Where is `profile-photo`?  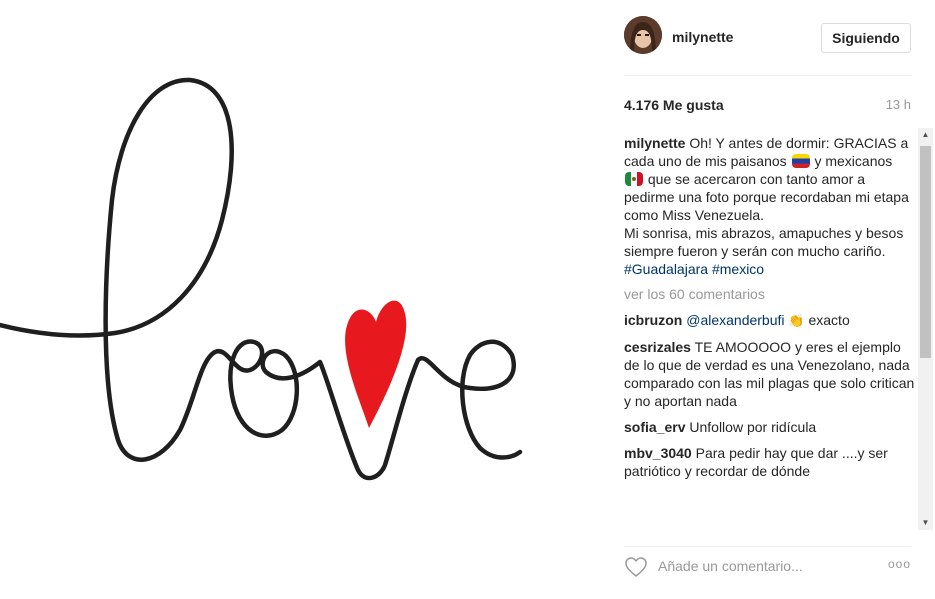
profile-photo is located at coordinates (643, 35).